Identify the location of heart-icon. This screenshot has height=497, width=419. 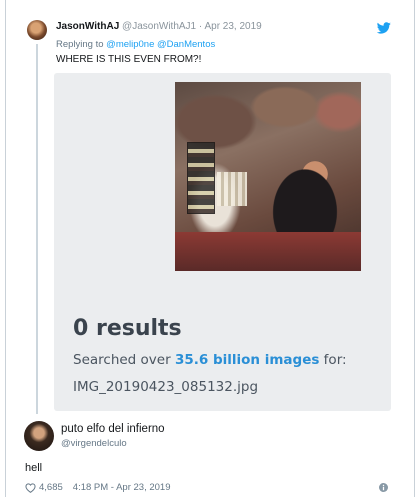
(30, 487).